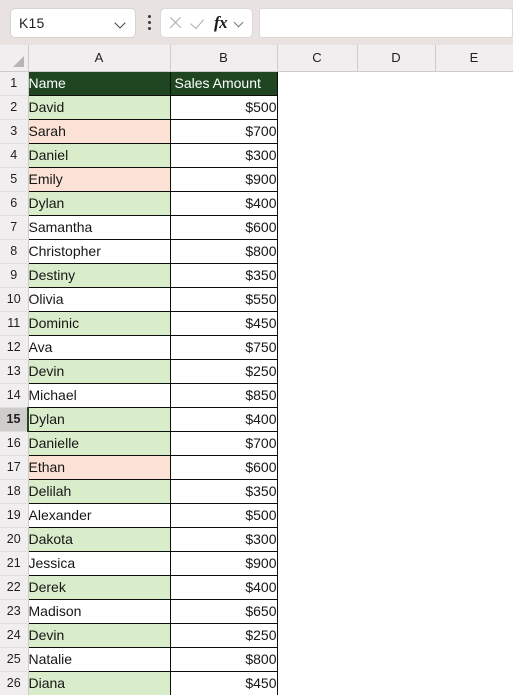  I want to click on cell-b24: $250, so click(224, 635).